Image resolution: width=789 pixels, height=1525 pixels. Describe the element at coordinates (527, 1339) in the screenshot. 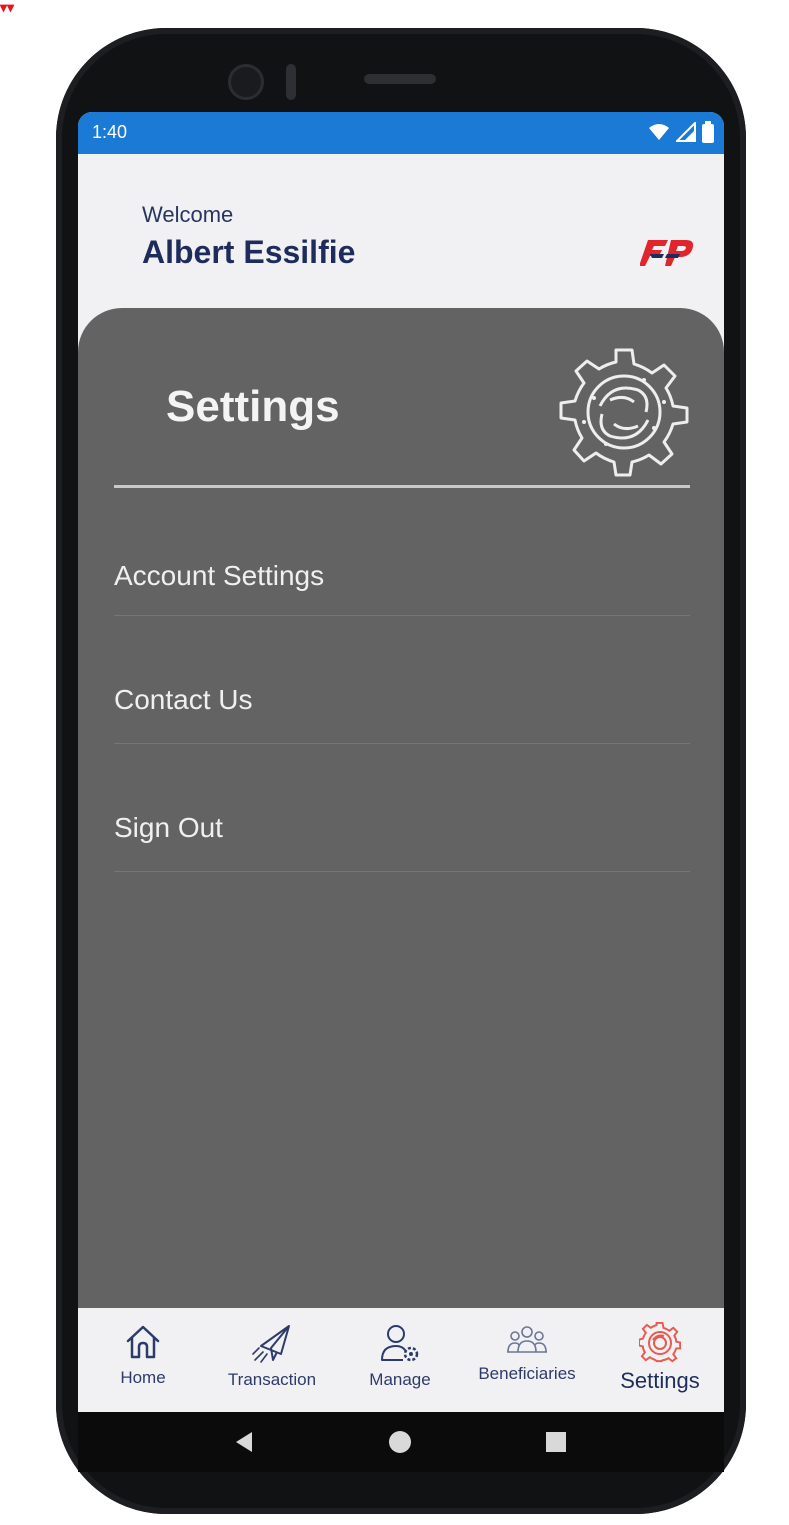

I see `group-icon` at that location.